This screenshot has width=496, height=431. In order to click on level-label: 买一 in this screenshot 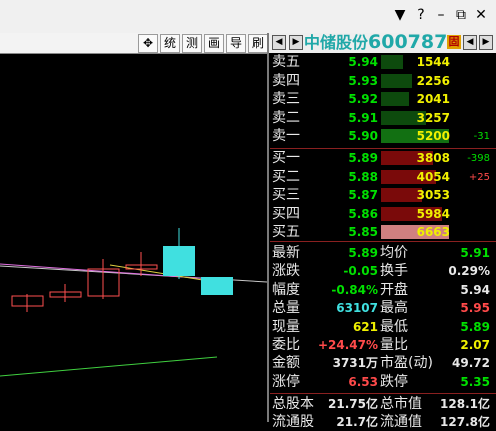, I will do `click(286, 158)`.